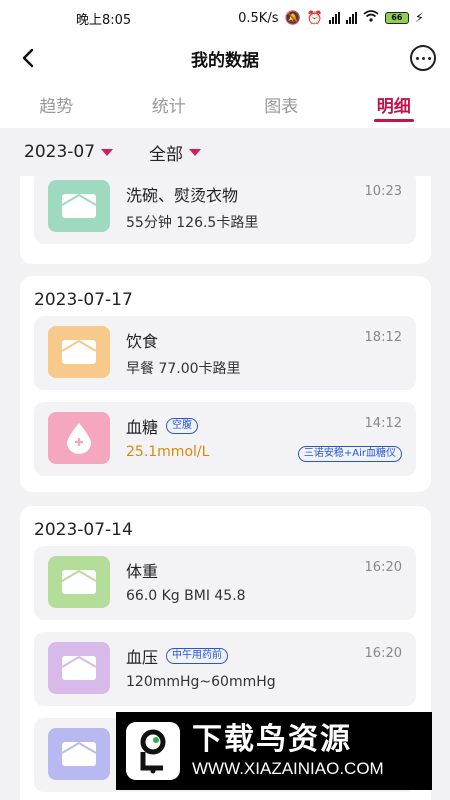 Image resolution: width=450 pixels, height=800 pixels. I want to click on month-filter-label: 2023-07, so click(60, 152).